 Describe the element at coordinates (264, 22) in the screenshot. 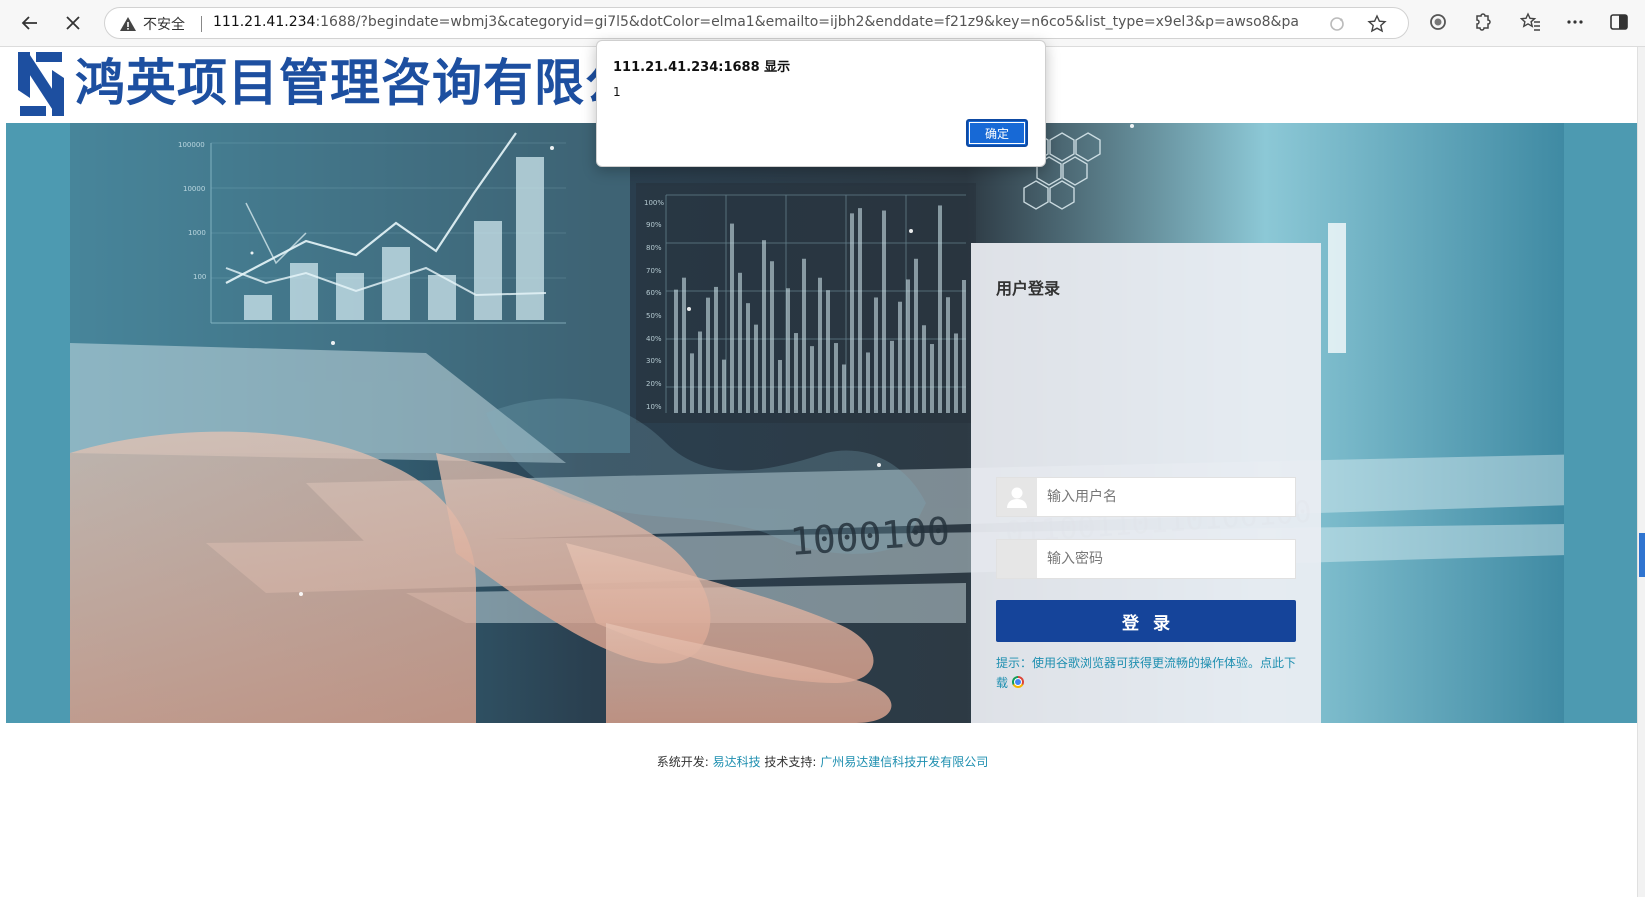

I see `url-host: 111.21.41.234` at that location.